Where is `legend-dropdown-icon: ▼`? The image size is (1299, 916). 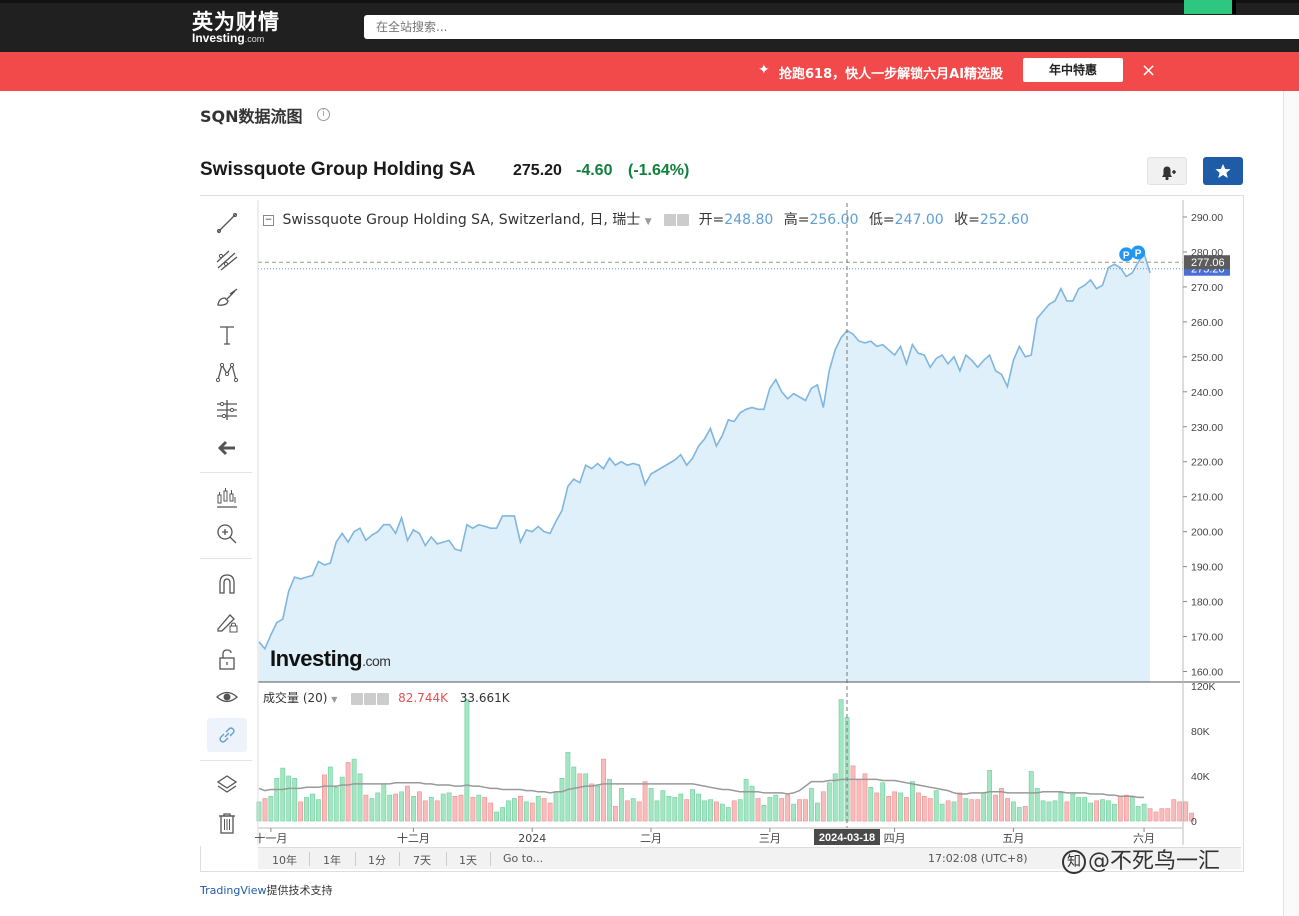
legend-dropdown-icon: ▼ is located at coordinates (648, 222).